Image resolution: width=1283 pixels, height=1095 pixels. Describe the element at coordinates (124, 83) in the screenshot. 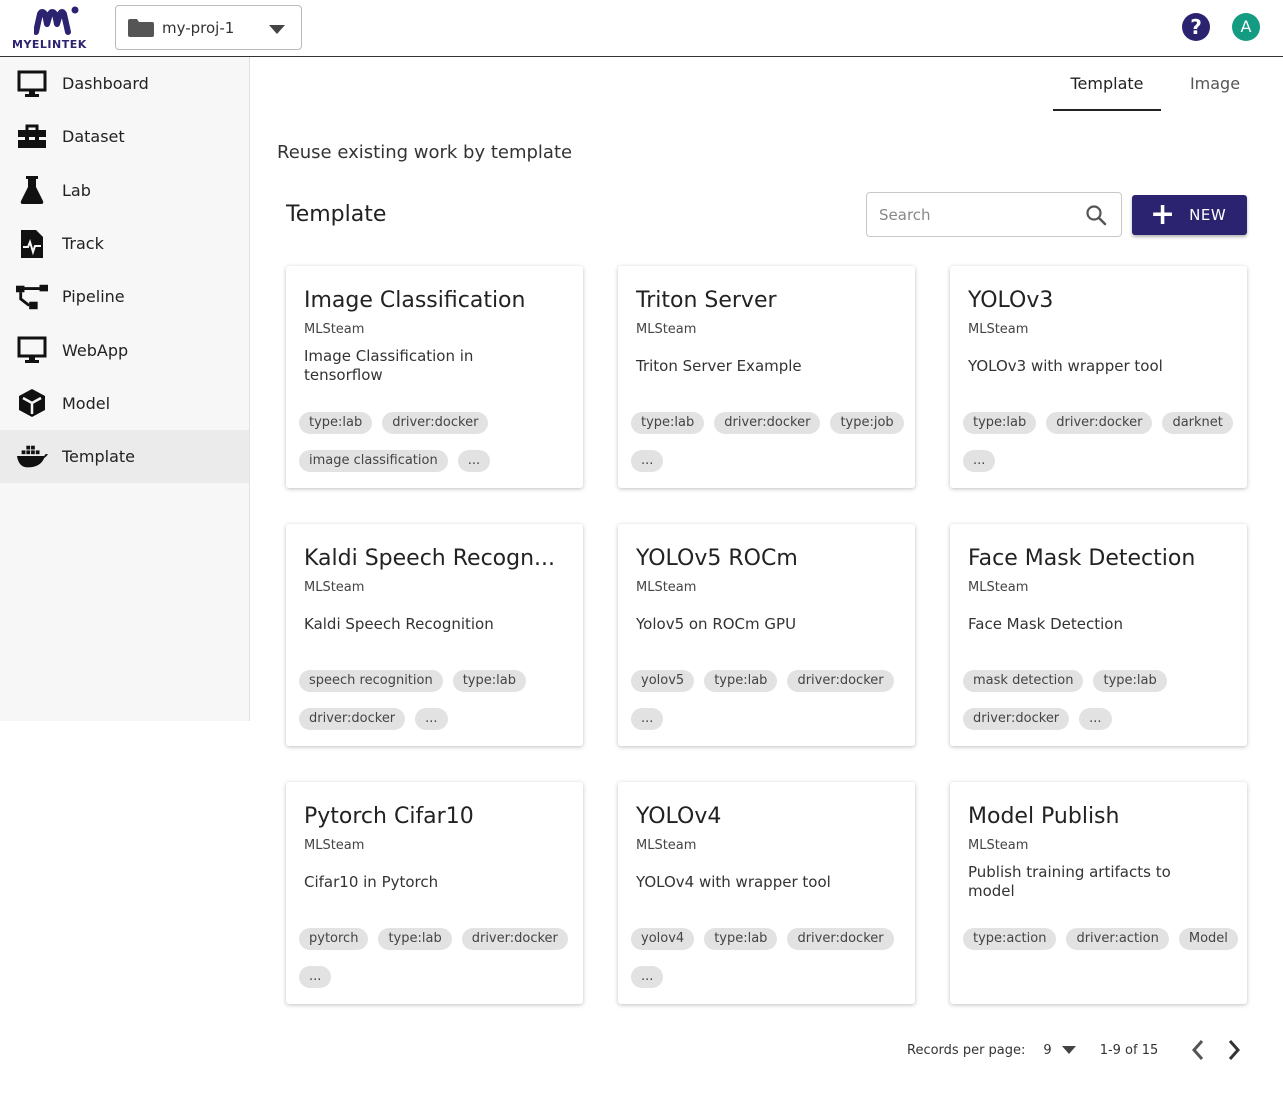

I see `sidebar-item-dashboard: Dashboard` at that location.